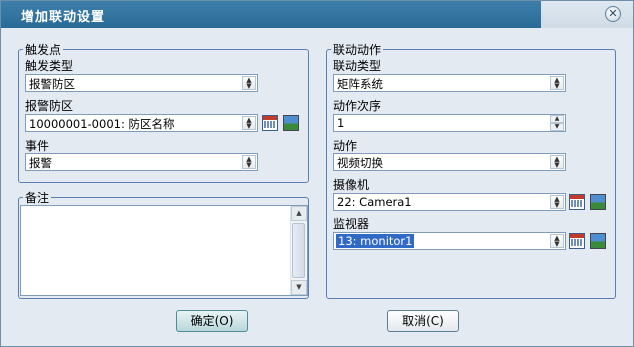 This screenshot has height=347, width=634. I want to click on camera-value: 22: Camera1, so click(374, 202).